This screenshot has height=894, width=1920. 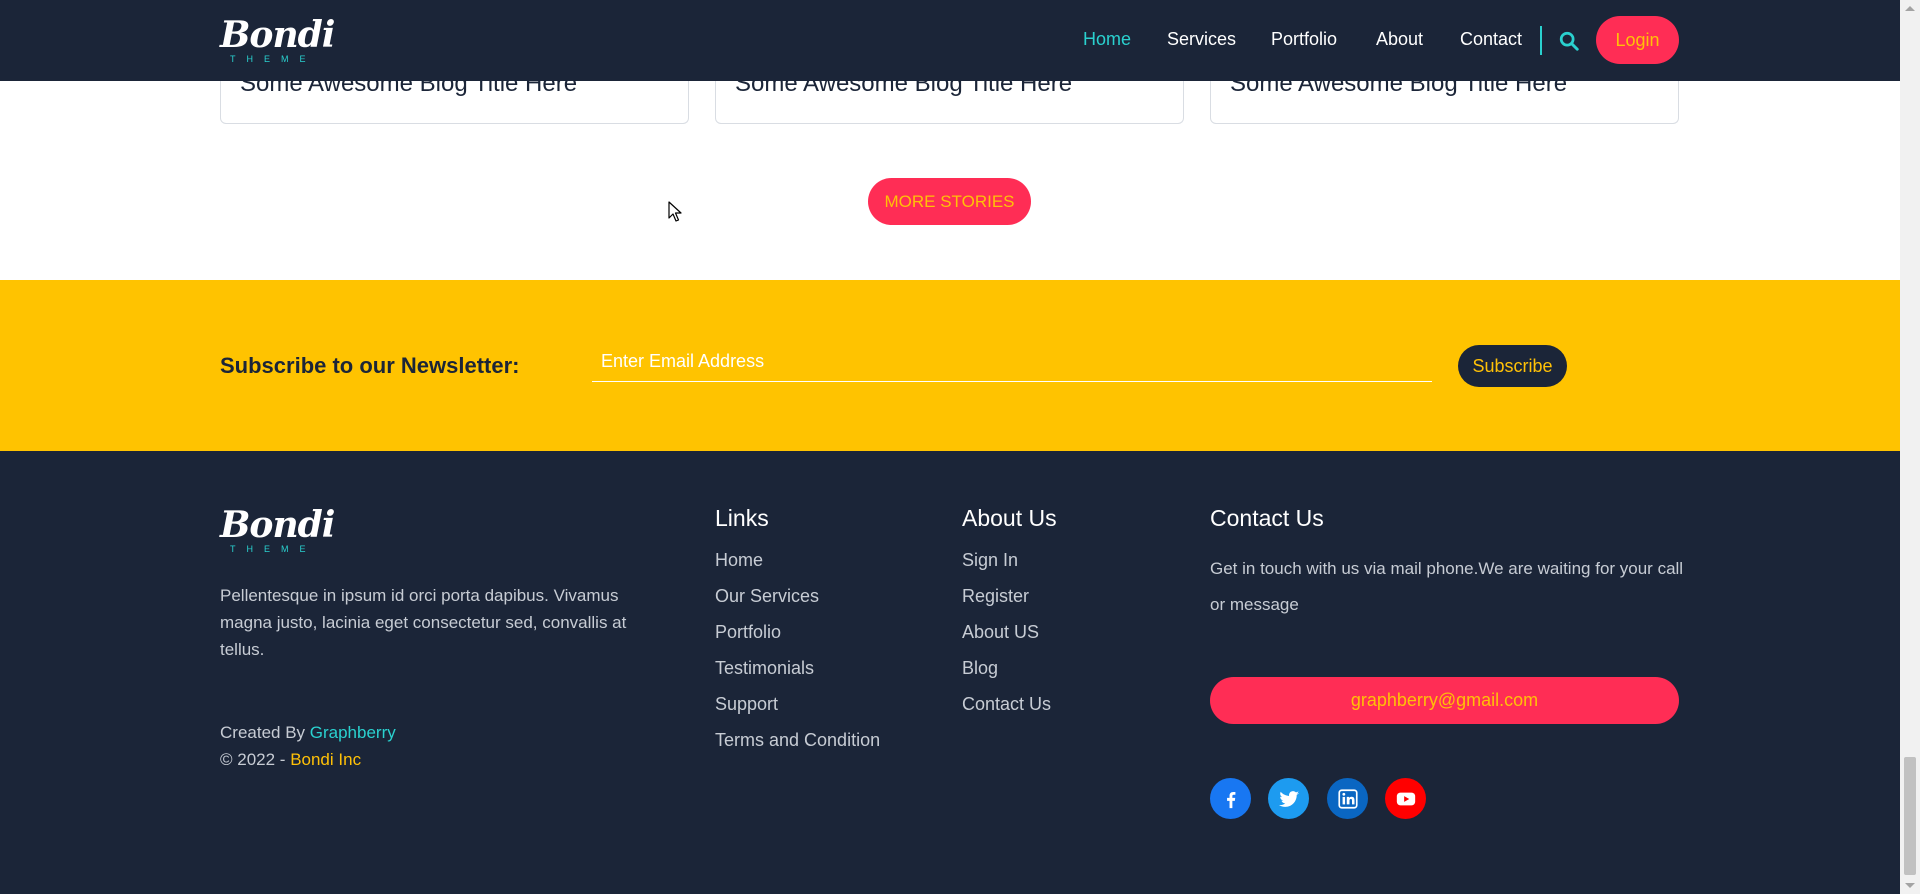 What do you see at coordinates (1910, 8) in the screenshot?
I see `scroll-up-icon` at bounding box center [1910, 8].